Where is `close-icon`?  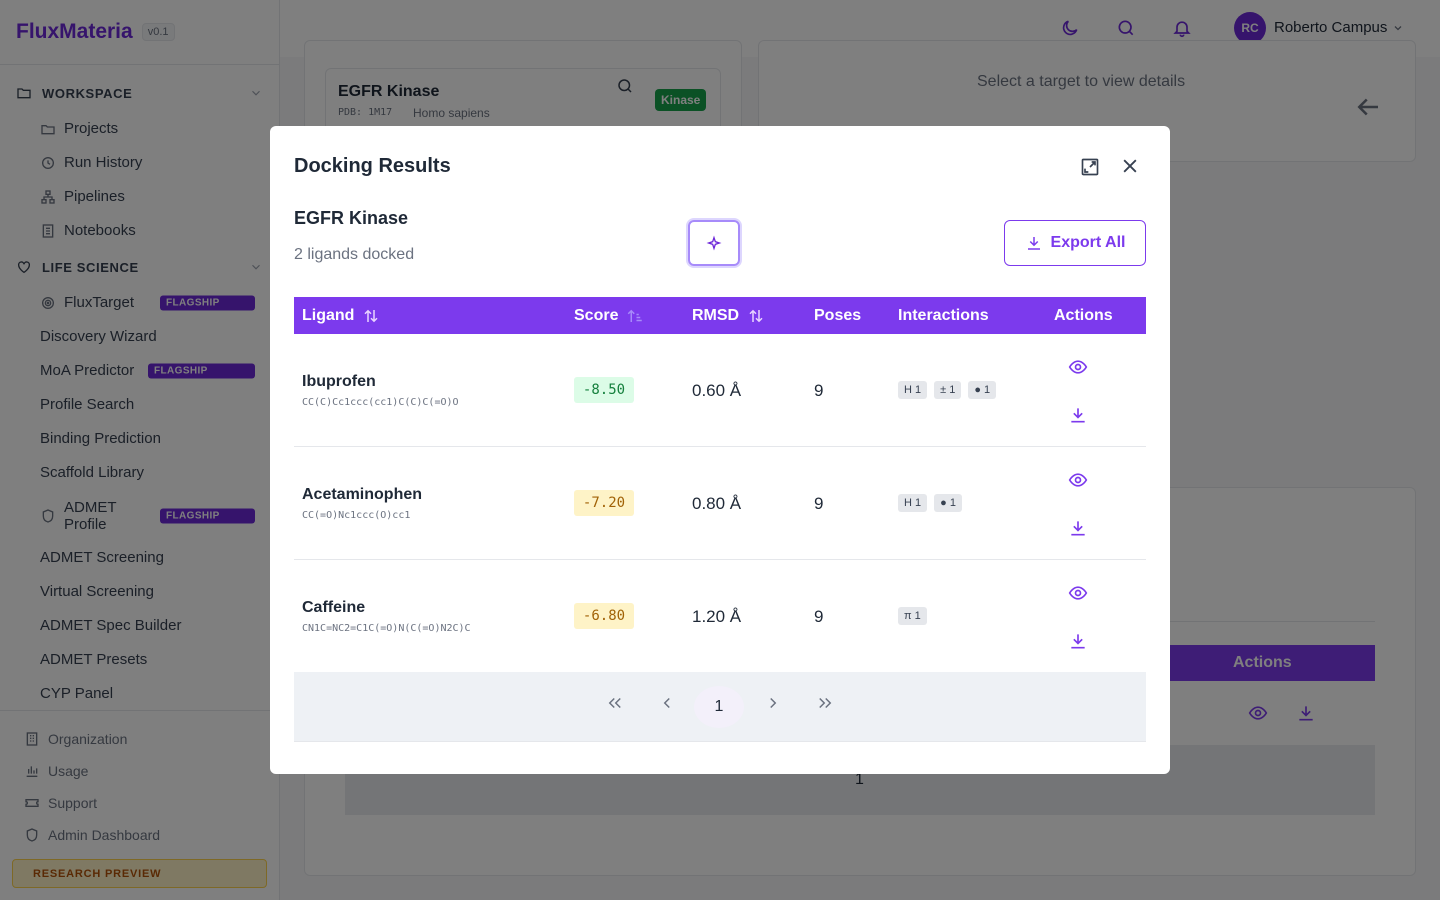 close-icon is located at coordinates (1130, 166).